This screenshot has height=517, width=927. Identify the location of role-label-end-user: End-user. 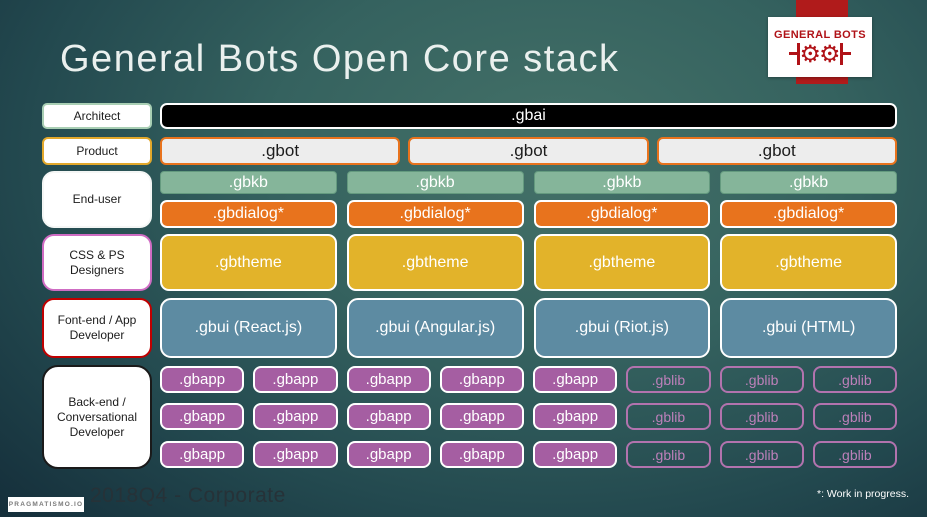
(97, 199).